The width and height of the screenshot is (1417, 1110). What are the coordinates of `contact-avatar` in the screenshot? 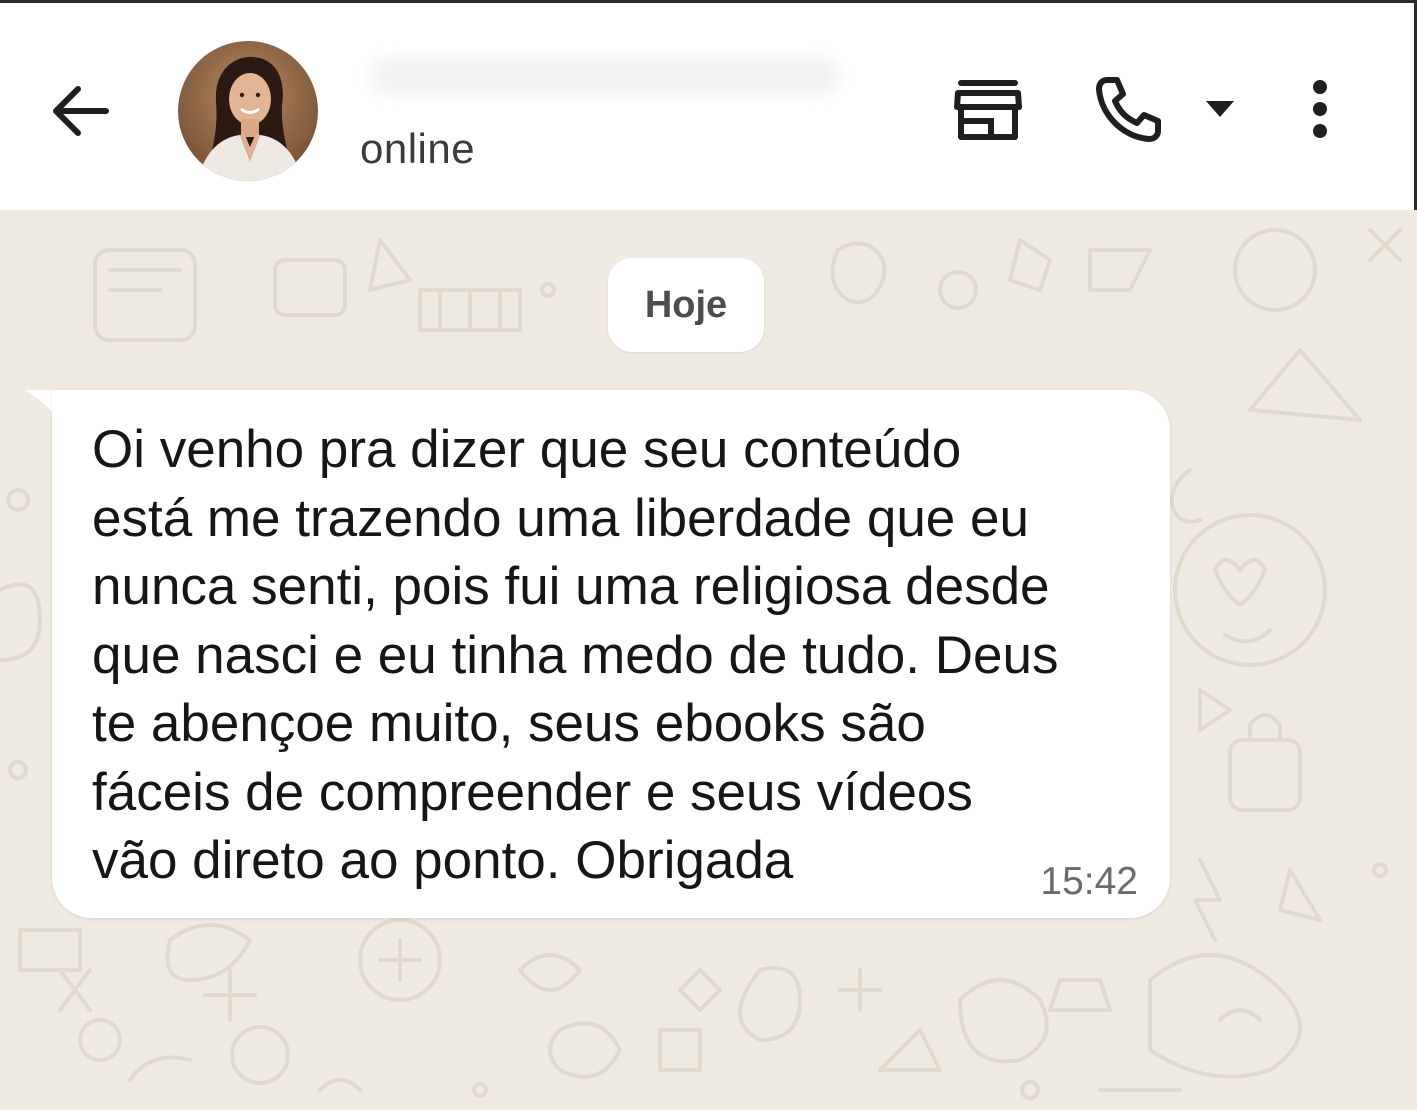 It's located at (248, 111).